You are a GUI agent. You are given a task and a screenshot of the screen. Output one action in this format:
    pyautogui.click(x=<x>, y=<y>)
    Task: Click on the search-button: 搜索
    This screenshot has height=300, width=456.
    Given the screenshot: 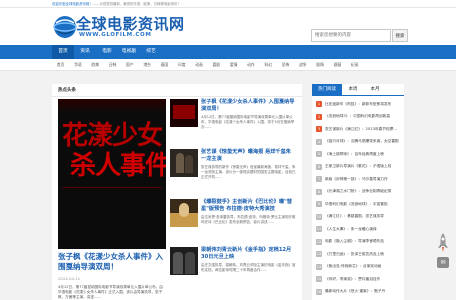 What is the action you would take?
    pyautogui.click(x=400, y=35)
    